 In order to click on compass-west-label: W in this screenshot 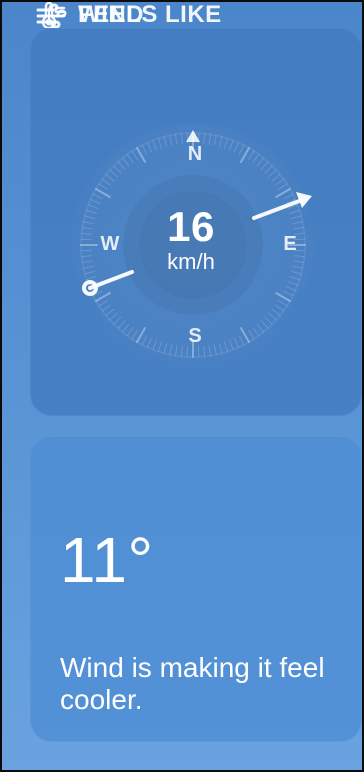, I will do `click(110, 244)`.